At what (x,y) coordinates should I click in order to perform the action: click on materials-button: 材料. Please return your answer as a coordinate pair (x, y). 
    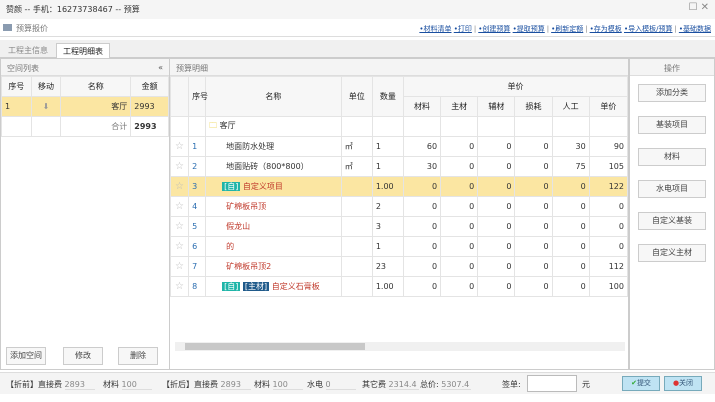
    Looking at the image, I should click on (672, 157).